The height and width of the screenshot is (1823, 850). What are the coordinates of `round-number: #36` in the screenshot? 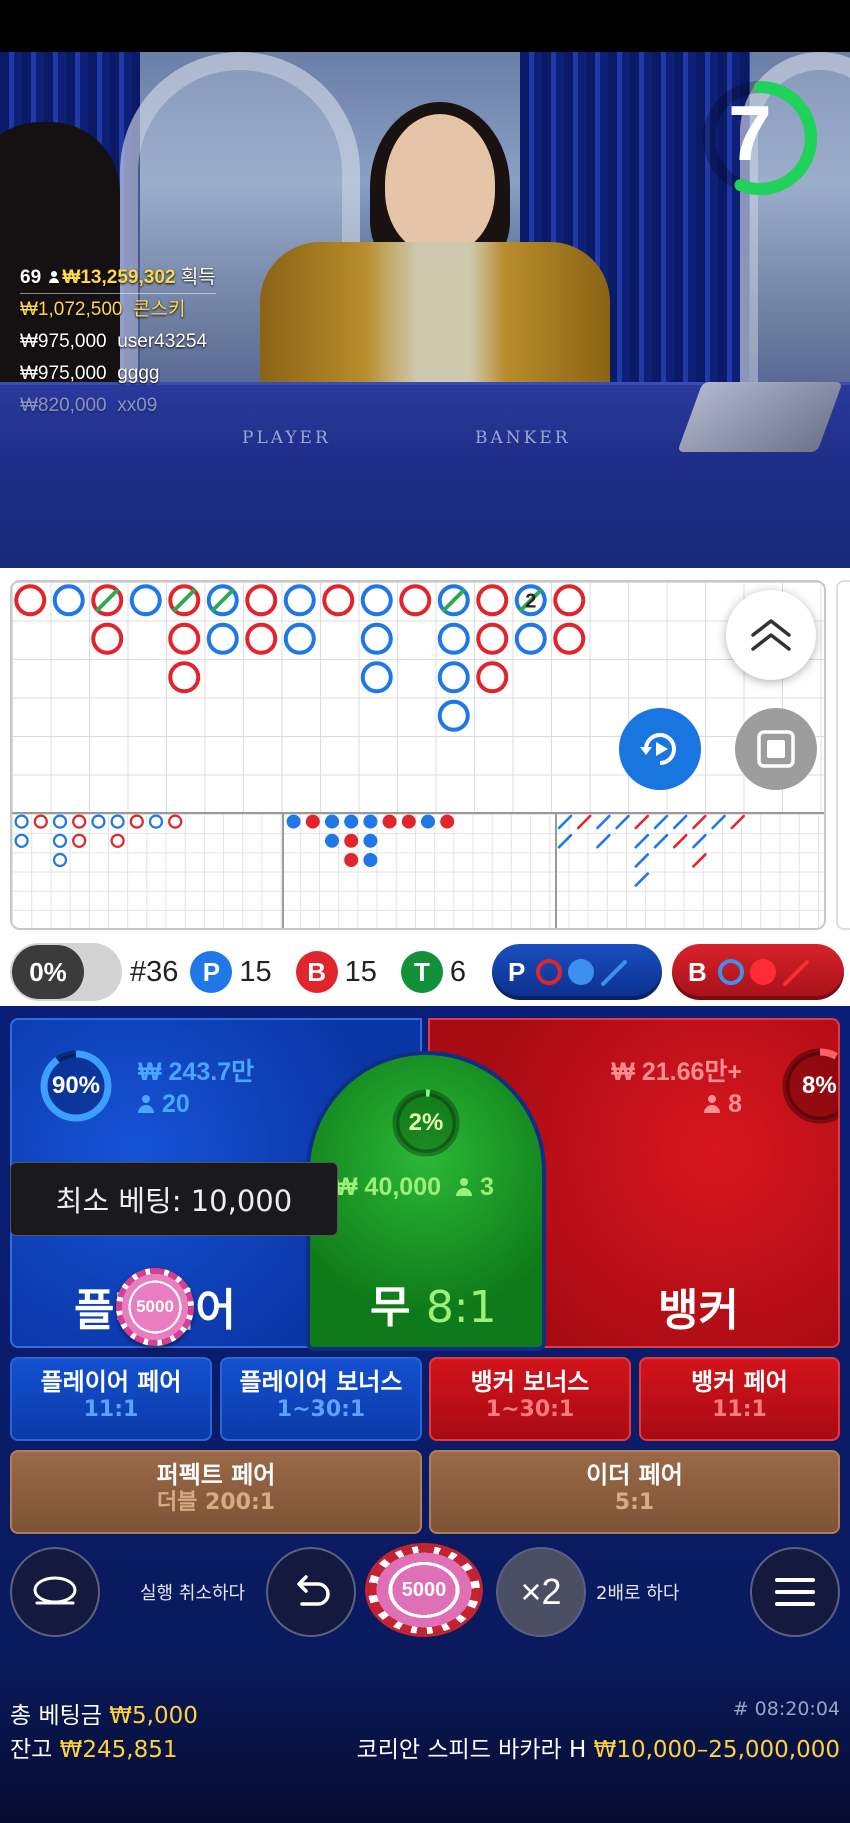 It's located at (154, 971).